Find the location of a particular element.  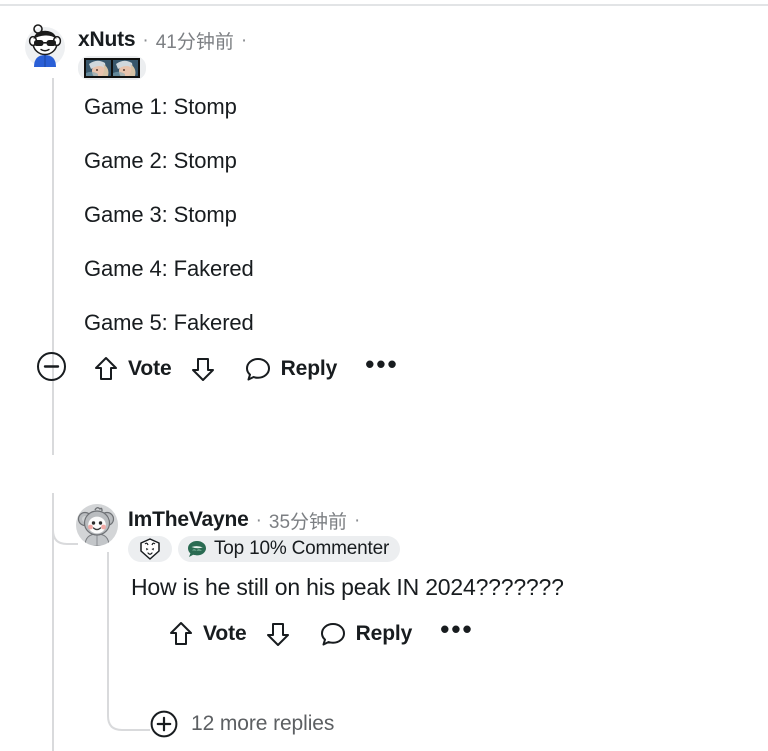

comment-body-line: Game 5: Fakered is located at coordinates (169, 322).